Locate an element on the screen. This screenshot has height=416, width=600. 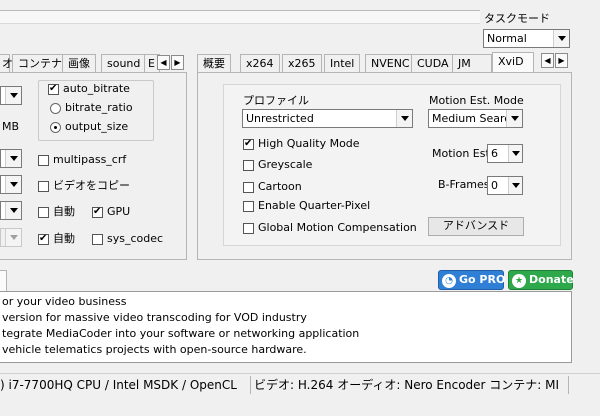
mb-unit-label: MB is located at coordinates (11, 126).